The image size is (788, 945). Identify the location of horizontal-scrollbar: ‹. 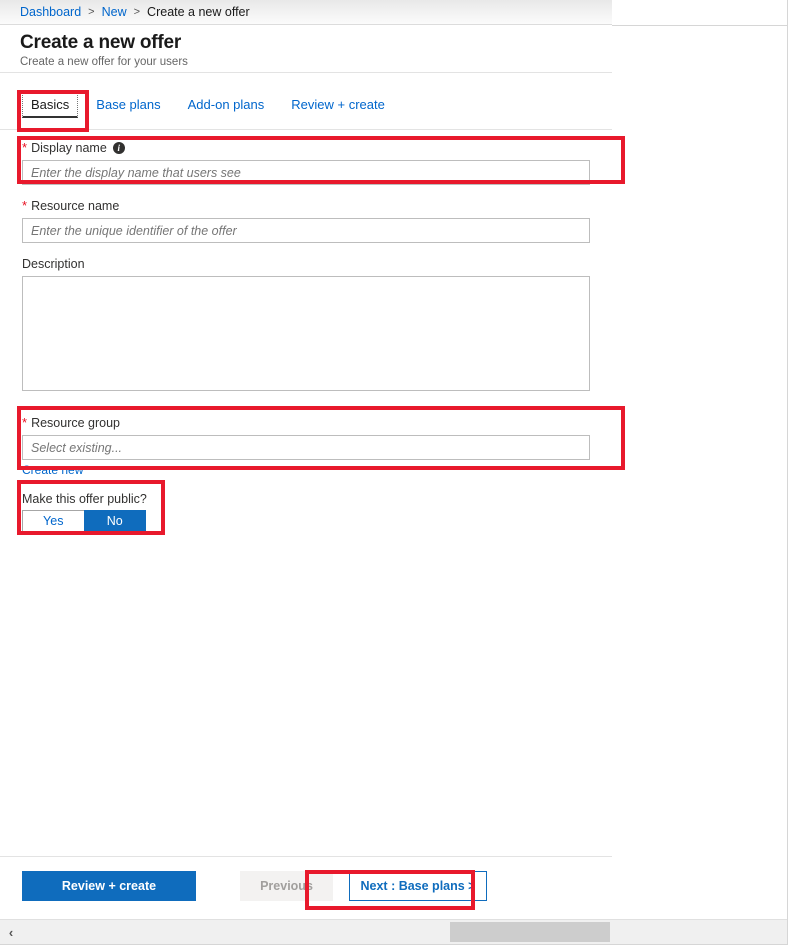
(393, 931).